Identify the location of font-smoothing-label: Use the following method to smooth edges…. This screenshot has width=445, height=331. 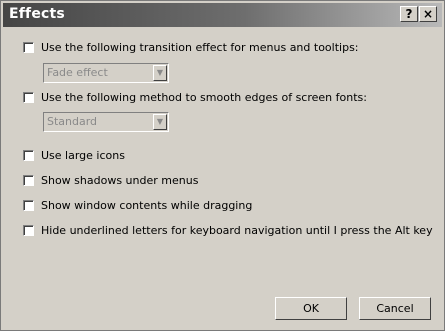
(204, 98).